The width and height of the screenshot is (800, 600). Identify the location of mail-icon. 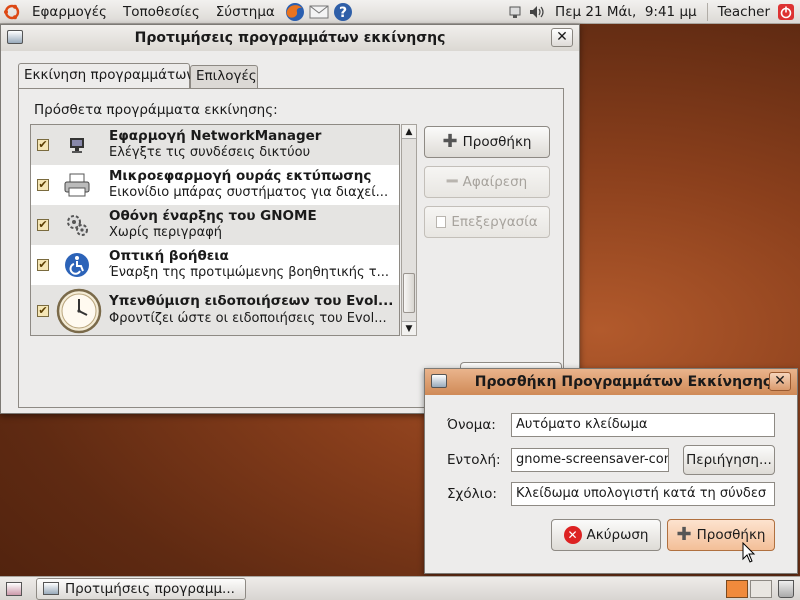
(319, 12).